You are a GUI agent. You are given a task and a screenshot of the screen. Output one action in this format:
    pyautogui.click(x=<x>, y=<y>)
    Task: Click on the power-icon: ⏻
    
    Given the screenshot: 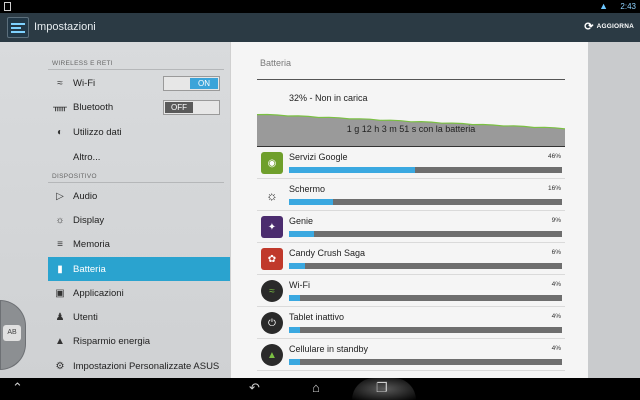 What is the action you would take?
    pyautogui.click(x=272, y=323)
    